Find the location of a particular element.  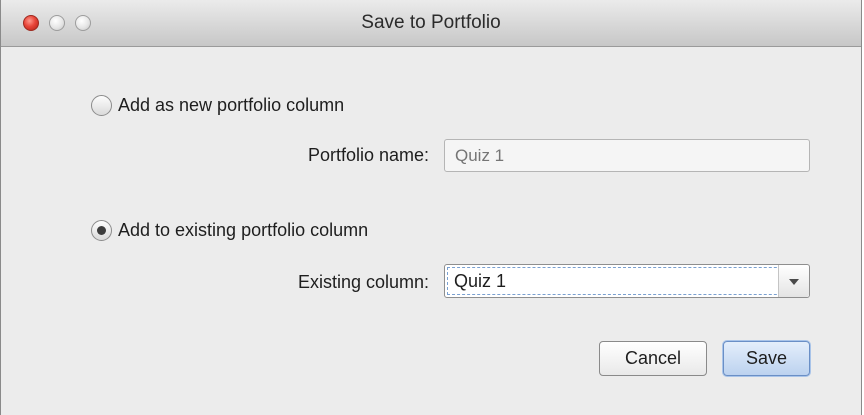

new-column-label: Add as new portfolio column is located at coordinates (231, 105).